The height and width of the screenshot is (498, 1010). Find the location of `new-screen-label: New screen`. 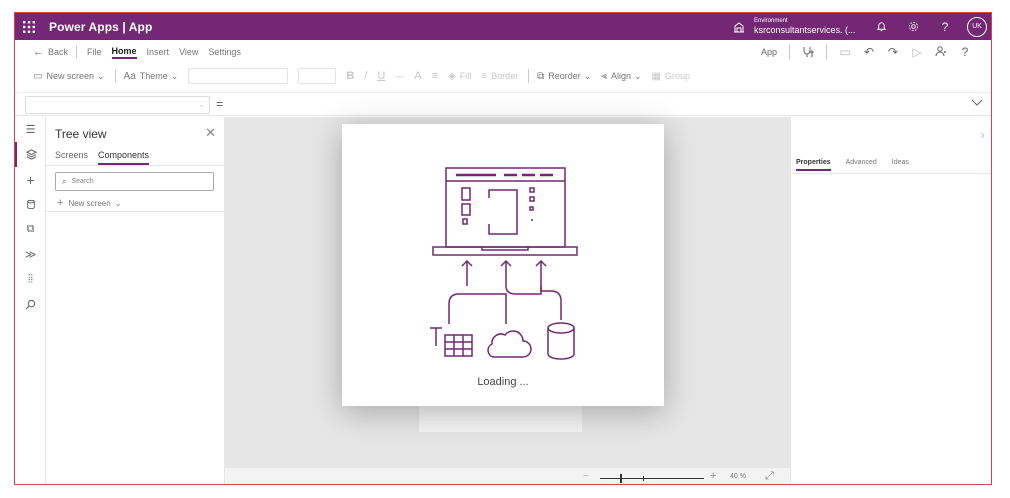

new-screen-label: New screen is located at coordinates (70, 76).